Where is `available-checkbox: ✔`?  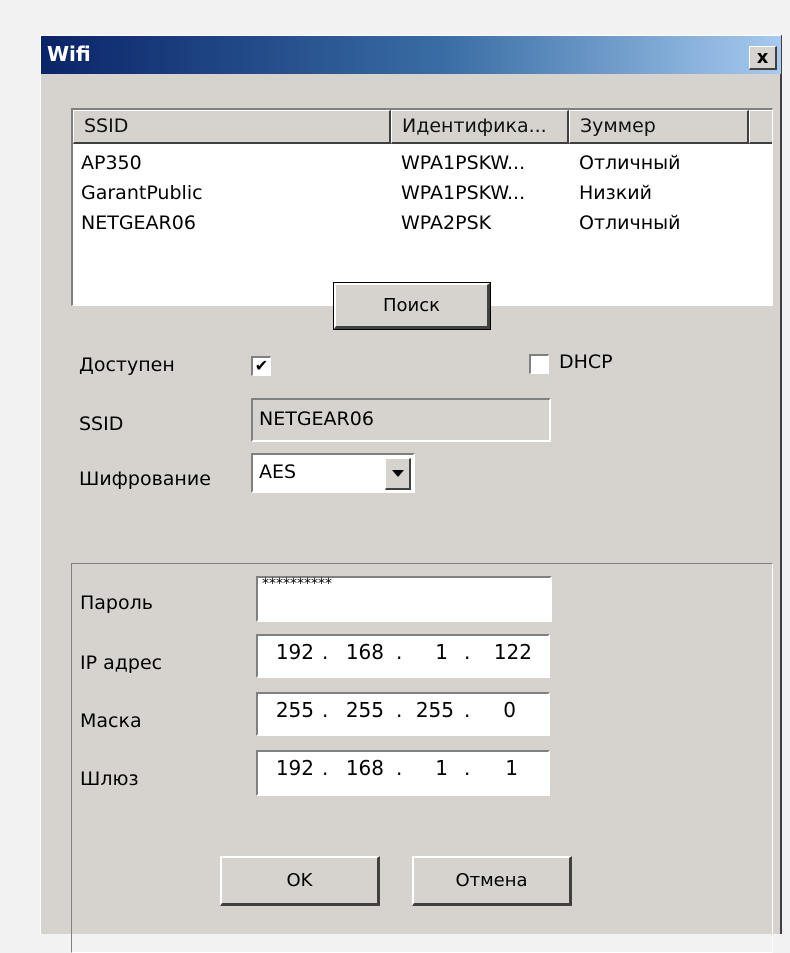
available-checkbox: ✔ is located at coordinates (261, 366).